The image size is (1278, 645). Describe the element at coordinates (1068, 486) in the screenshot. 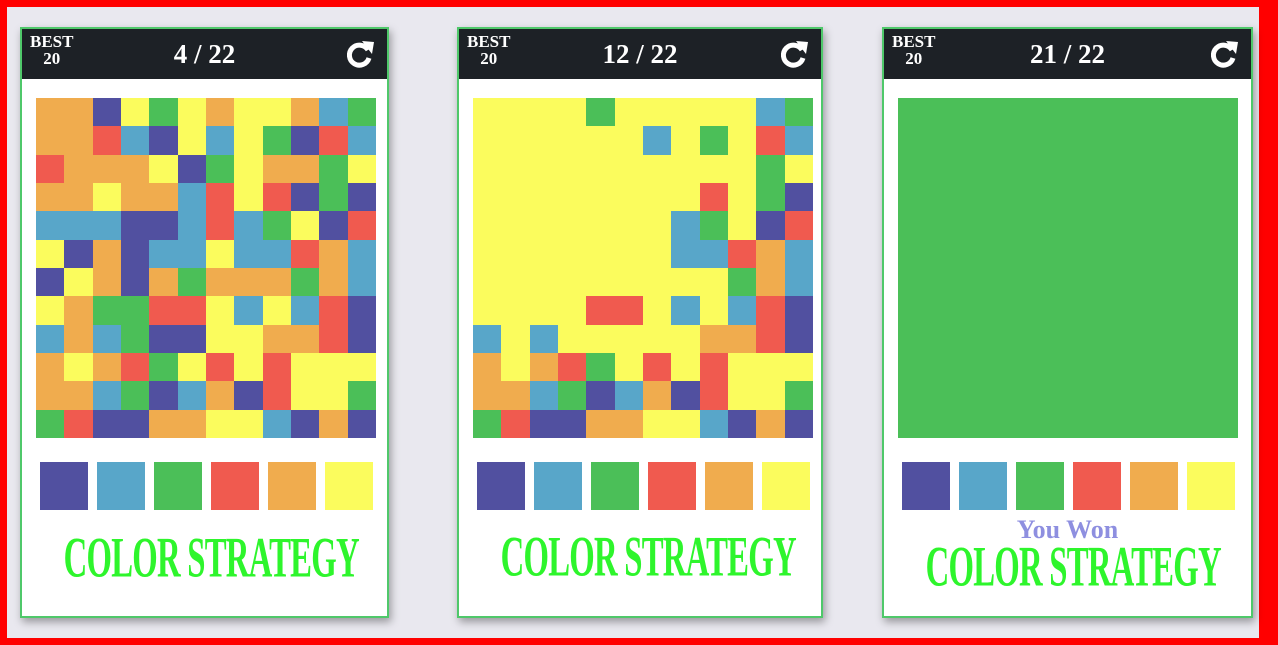

I see `color-palette` at that location.